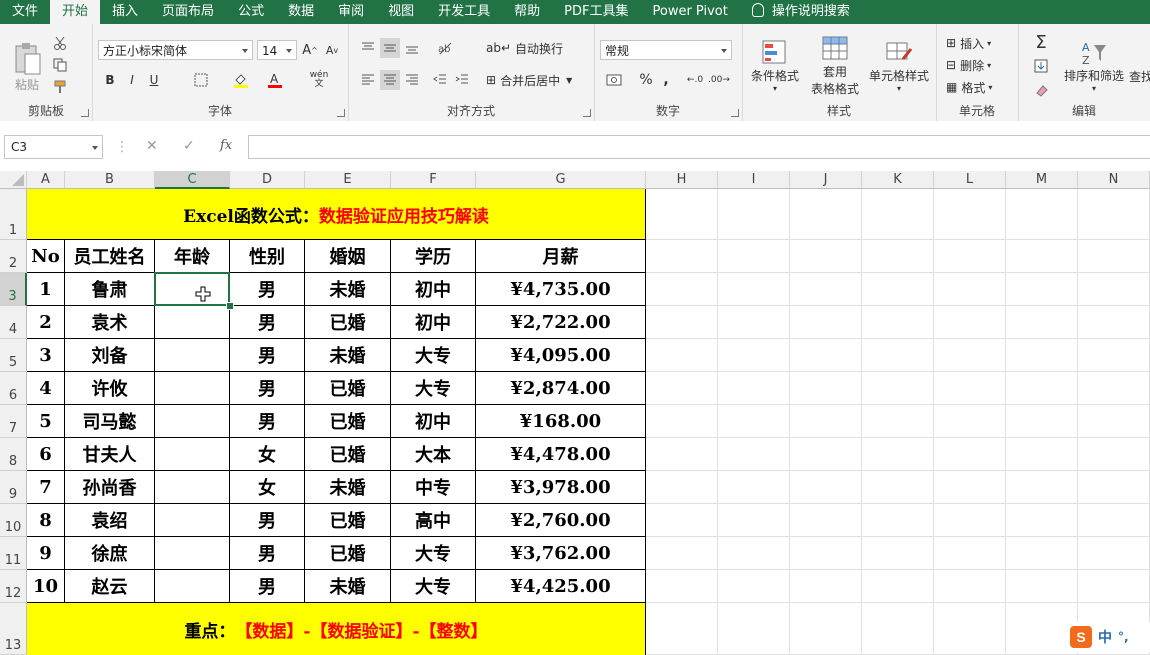 The height and width of the screenshot is (655, 1150). I want to click on fill-handle, so click(230, 306).